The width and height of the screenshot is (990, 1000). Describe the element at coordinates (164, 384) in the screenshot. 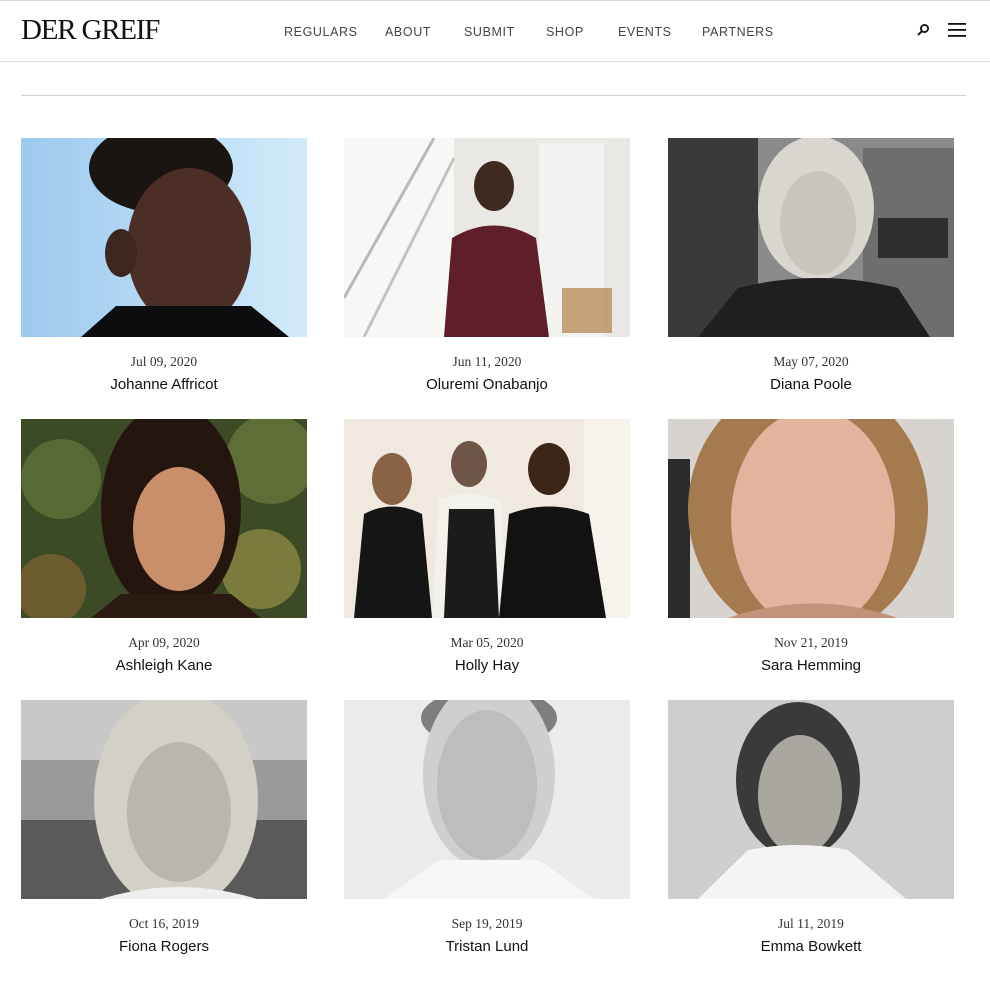

I see `author-name: Johanne Affricot` at that location.